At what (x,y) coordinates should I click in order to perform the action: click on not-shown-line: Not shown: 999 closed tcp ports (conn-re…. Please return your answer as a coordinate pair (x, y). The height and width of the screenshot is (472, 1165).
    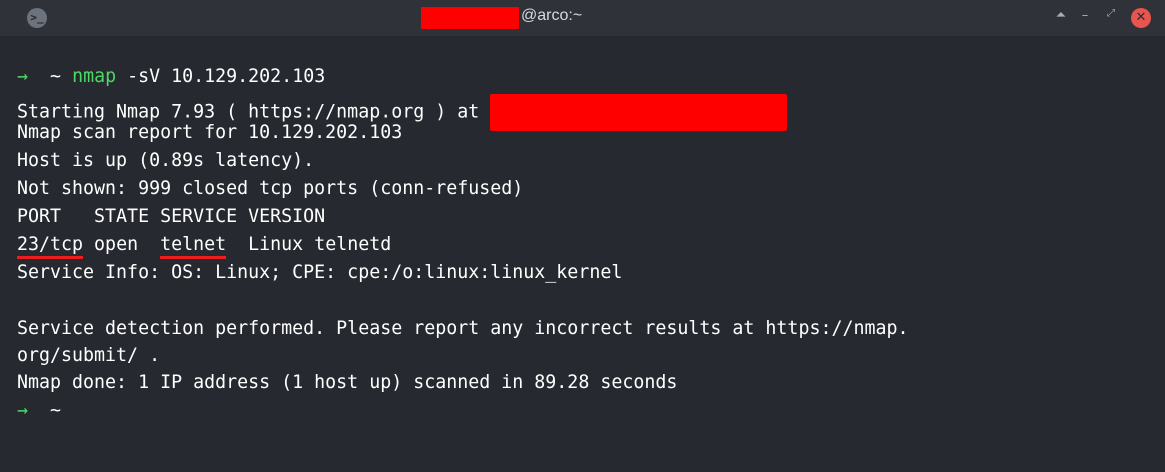
    Looking at the image, I should click on (270, 188).